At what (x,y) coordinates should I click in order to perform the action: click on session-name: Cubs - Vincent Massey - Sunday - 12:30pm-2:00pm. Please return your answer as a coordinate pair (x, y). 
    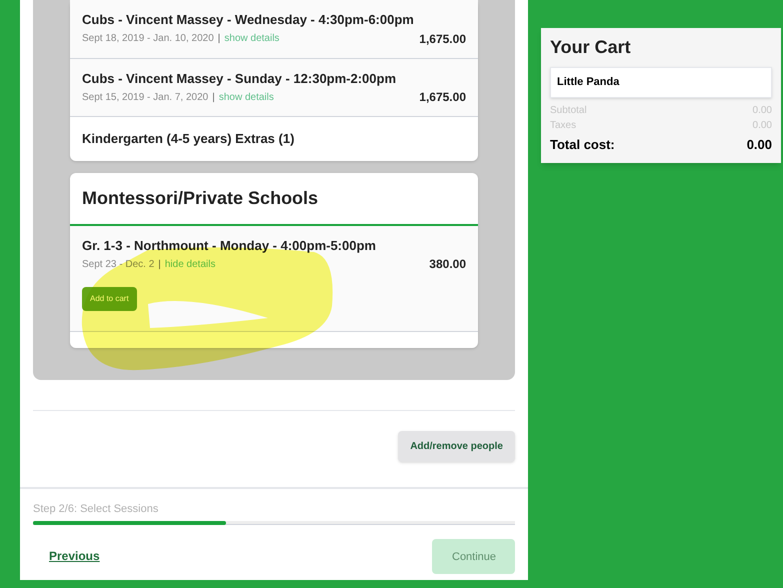
    Looking at the image, I should click on (240, 79).